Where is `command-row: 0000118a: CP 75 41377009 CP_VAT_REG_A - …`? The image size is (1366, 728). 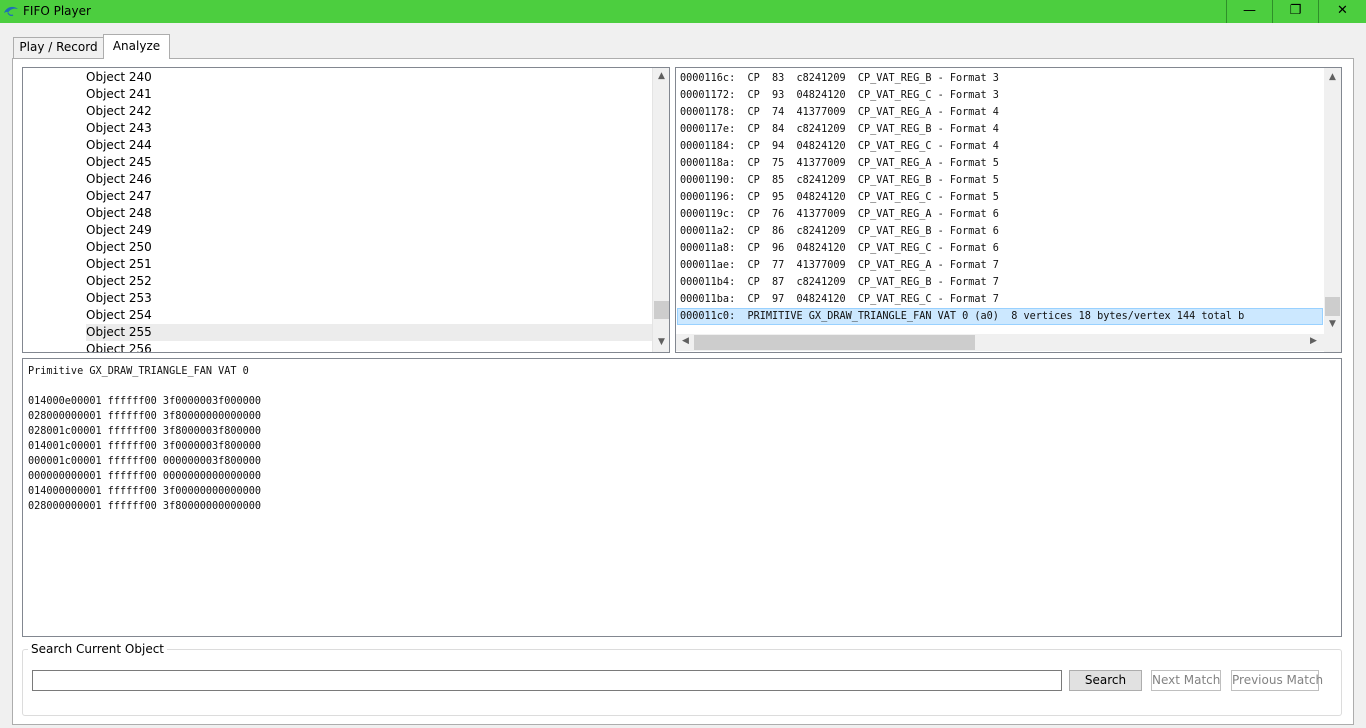
command-row: 0000118a: CP 75 41377009 CP_VAT_REG_A - … is located at coordinates (839, 163).